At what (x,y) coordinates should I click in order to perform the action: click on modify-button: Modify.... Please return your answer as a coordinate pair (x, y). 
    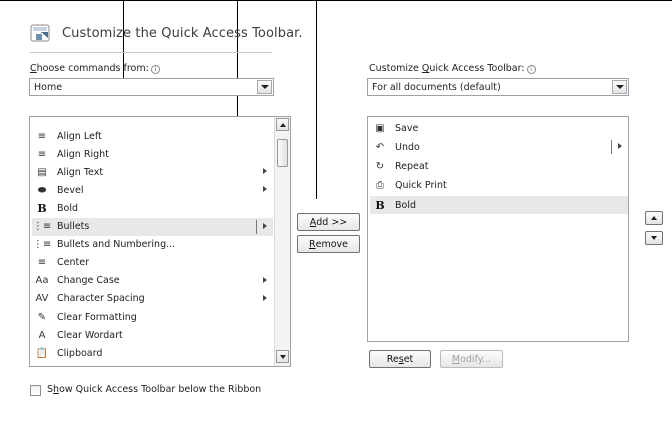
    Looking at the image, I should click on (471, 359).